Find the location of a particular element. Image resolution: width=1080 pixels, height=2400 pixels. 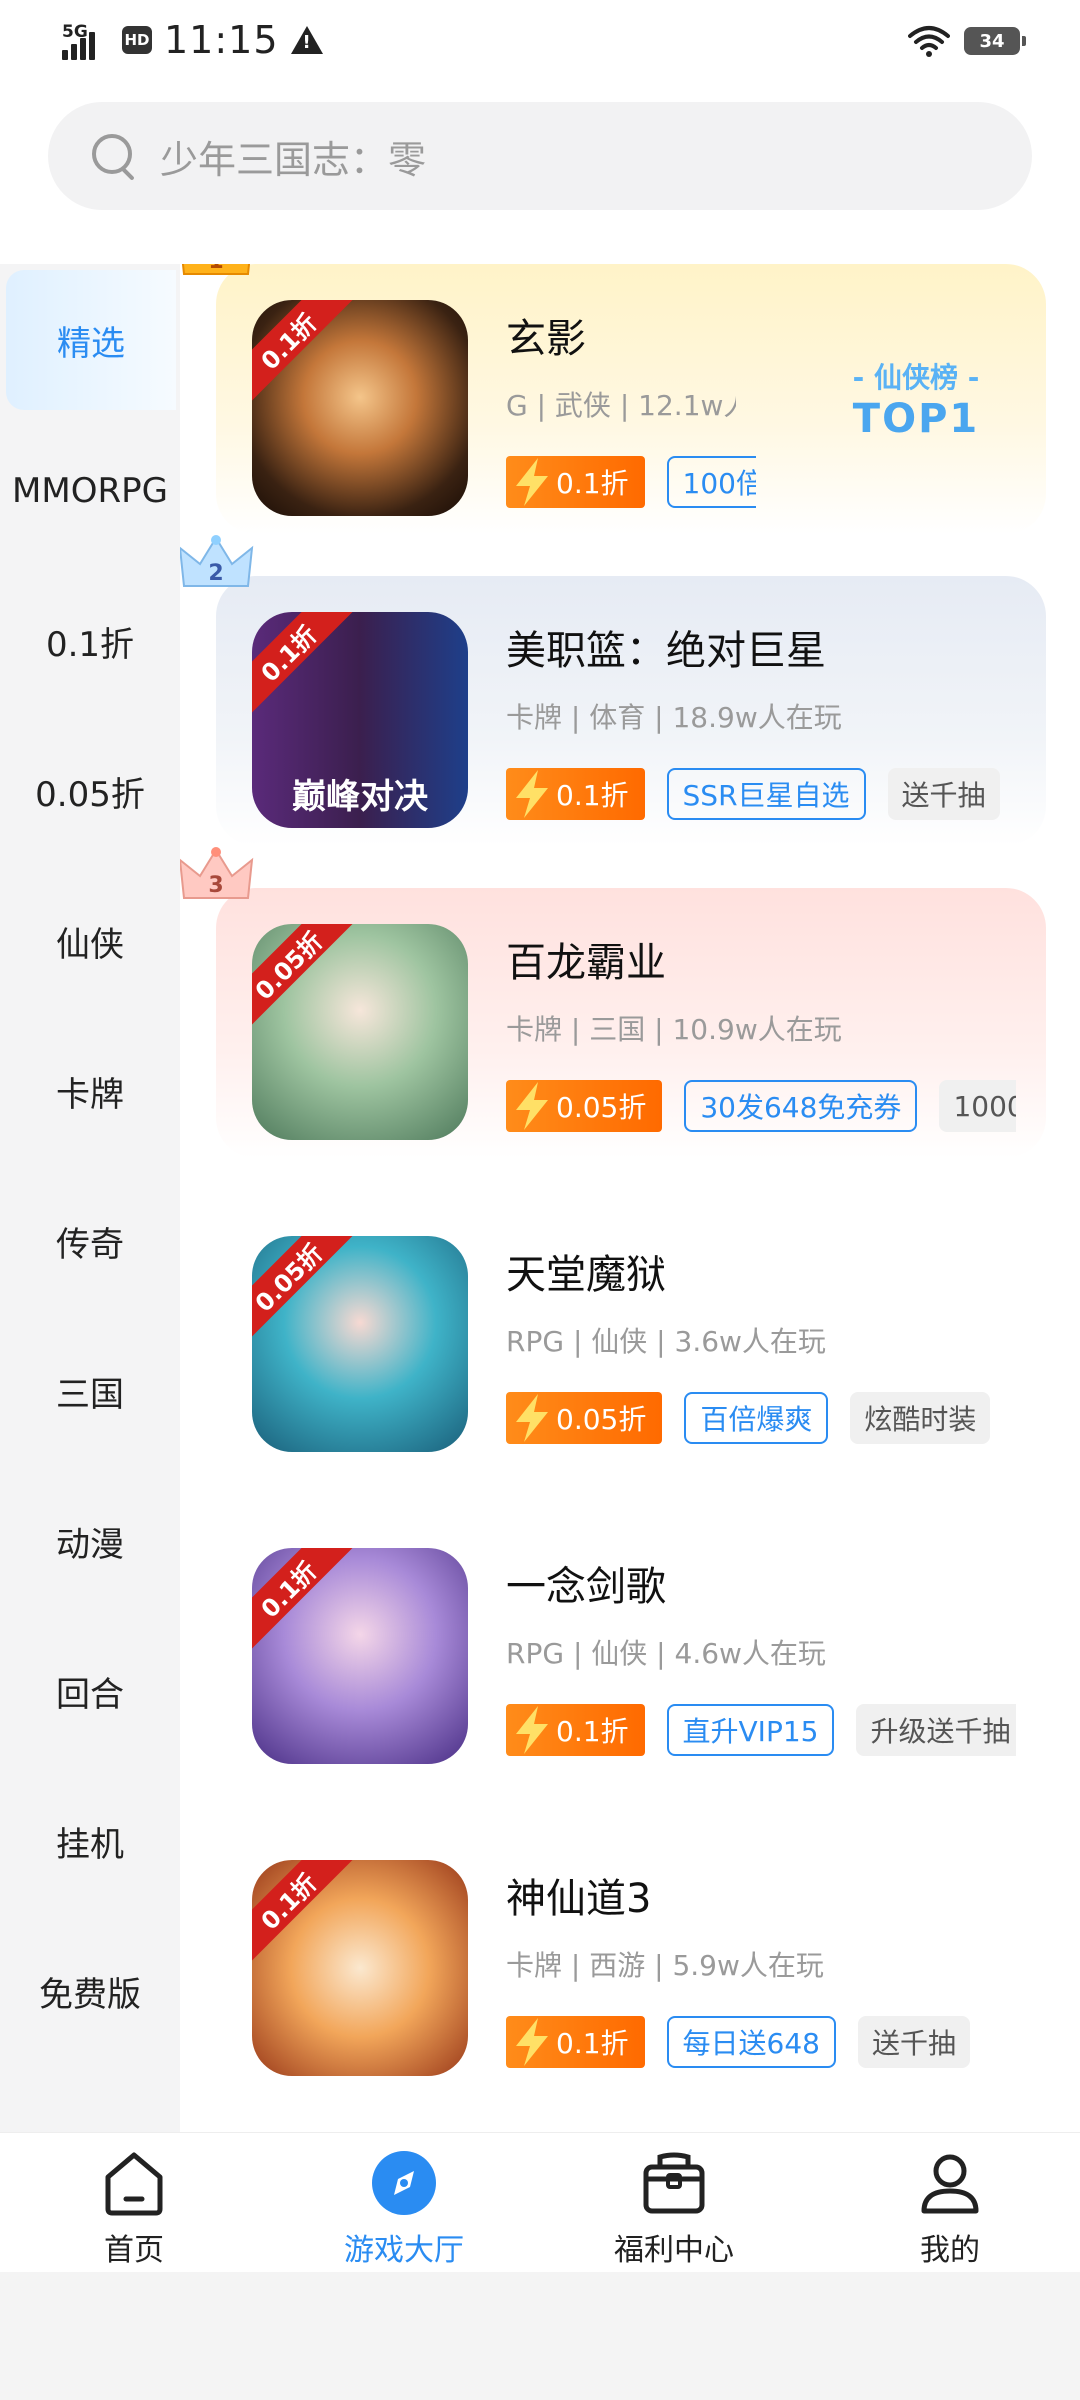

nav-label: 首页 is located at coordinates (134, 2250).